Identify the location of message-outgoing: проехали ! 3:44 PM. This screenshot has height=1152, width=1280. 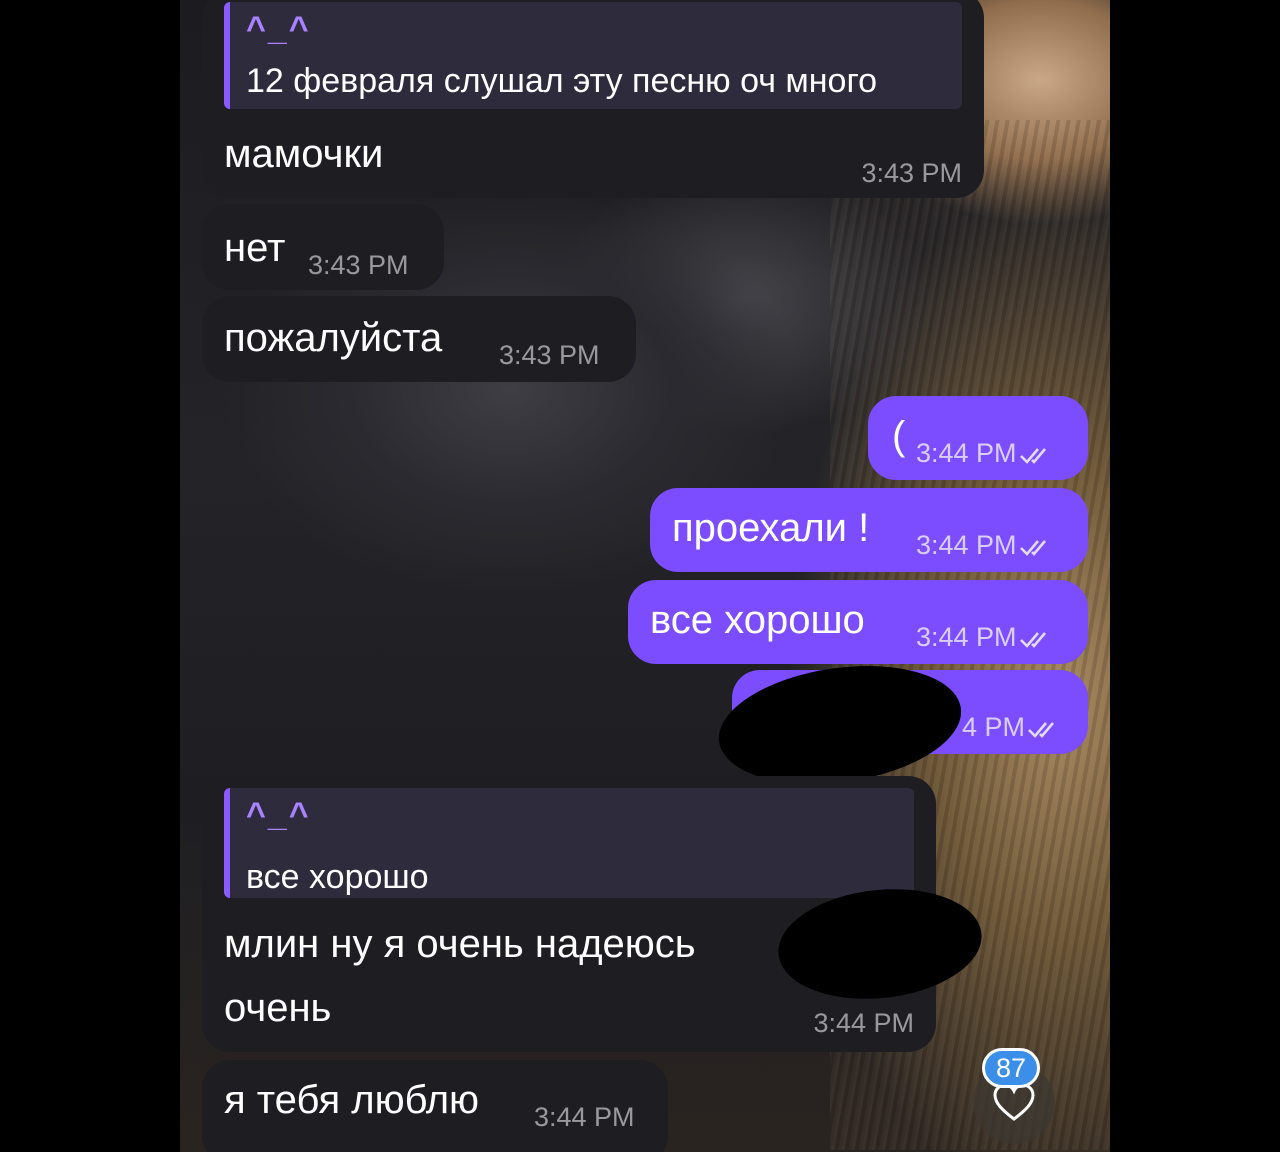
(869, 530).